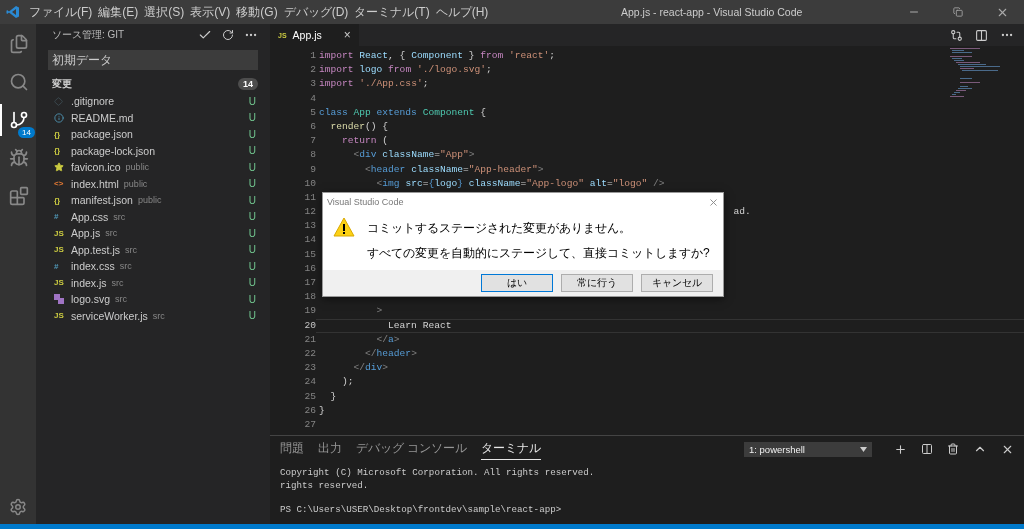  Describe the element at coordinates (60, 266) in the screenshot. I see `file-type-icon: #` at that location.